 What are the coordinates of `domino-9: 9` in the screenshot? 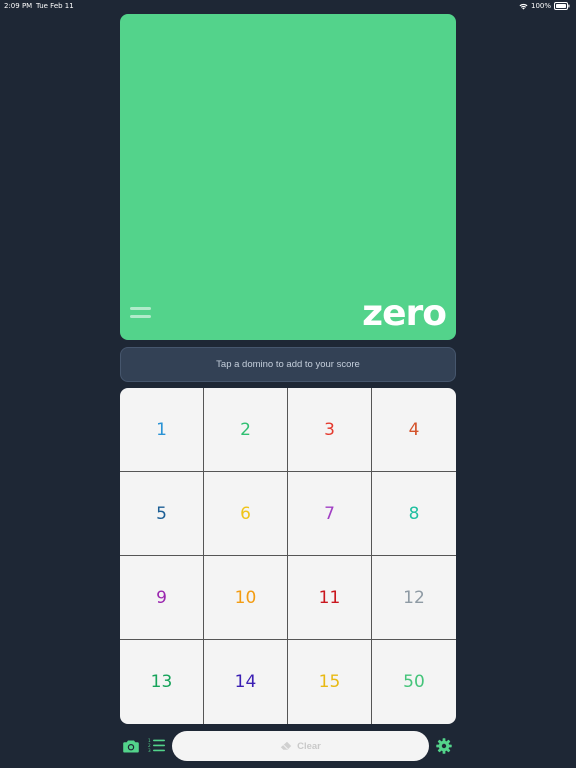 It's located at (162, 598).